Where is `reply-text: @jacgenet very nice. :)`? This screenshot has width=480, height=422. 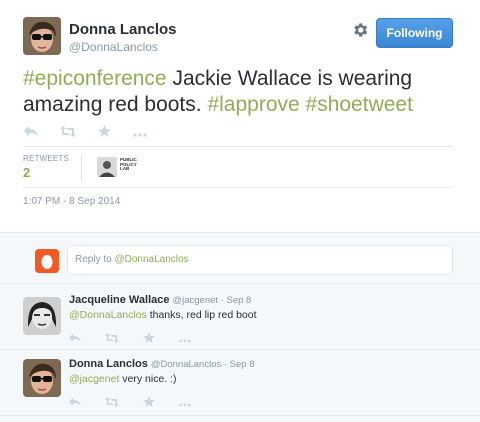 reply-text: @jacgenet very nice. :) is located at coordinates (123, 379).